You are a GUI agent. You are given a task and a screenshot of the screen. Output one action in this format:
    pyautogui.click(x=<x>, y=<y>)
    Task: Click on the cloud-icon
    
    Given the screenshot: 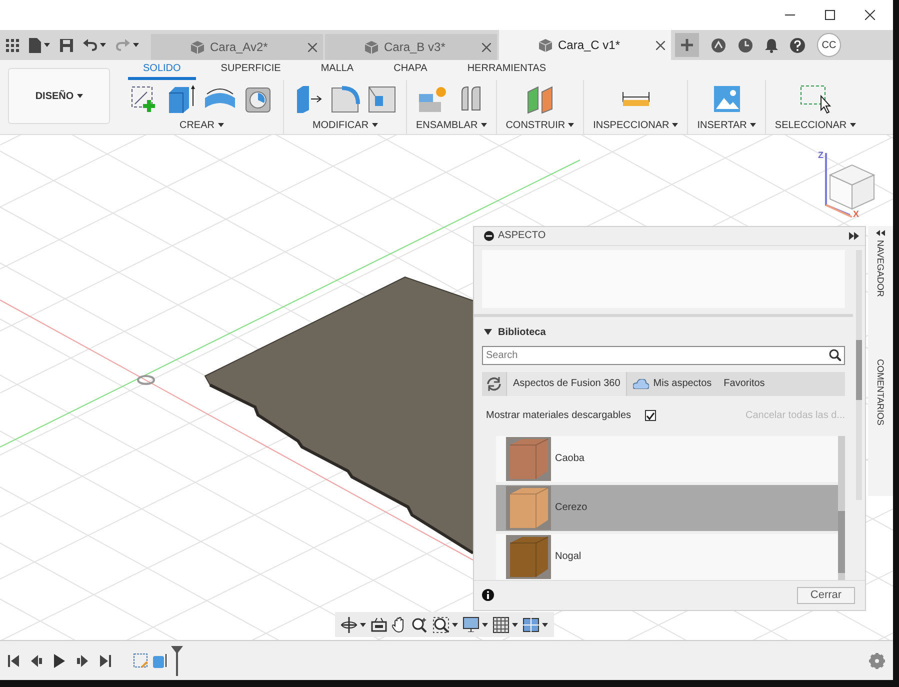 What is the action you would take?
    pyautogui.click(x=641, y=383)
    